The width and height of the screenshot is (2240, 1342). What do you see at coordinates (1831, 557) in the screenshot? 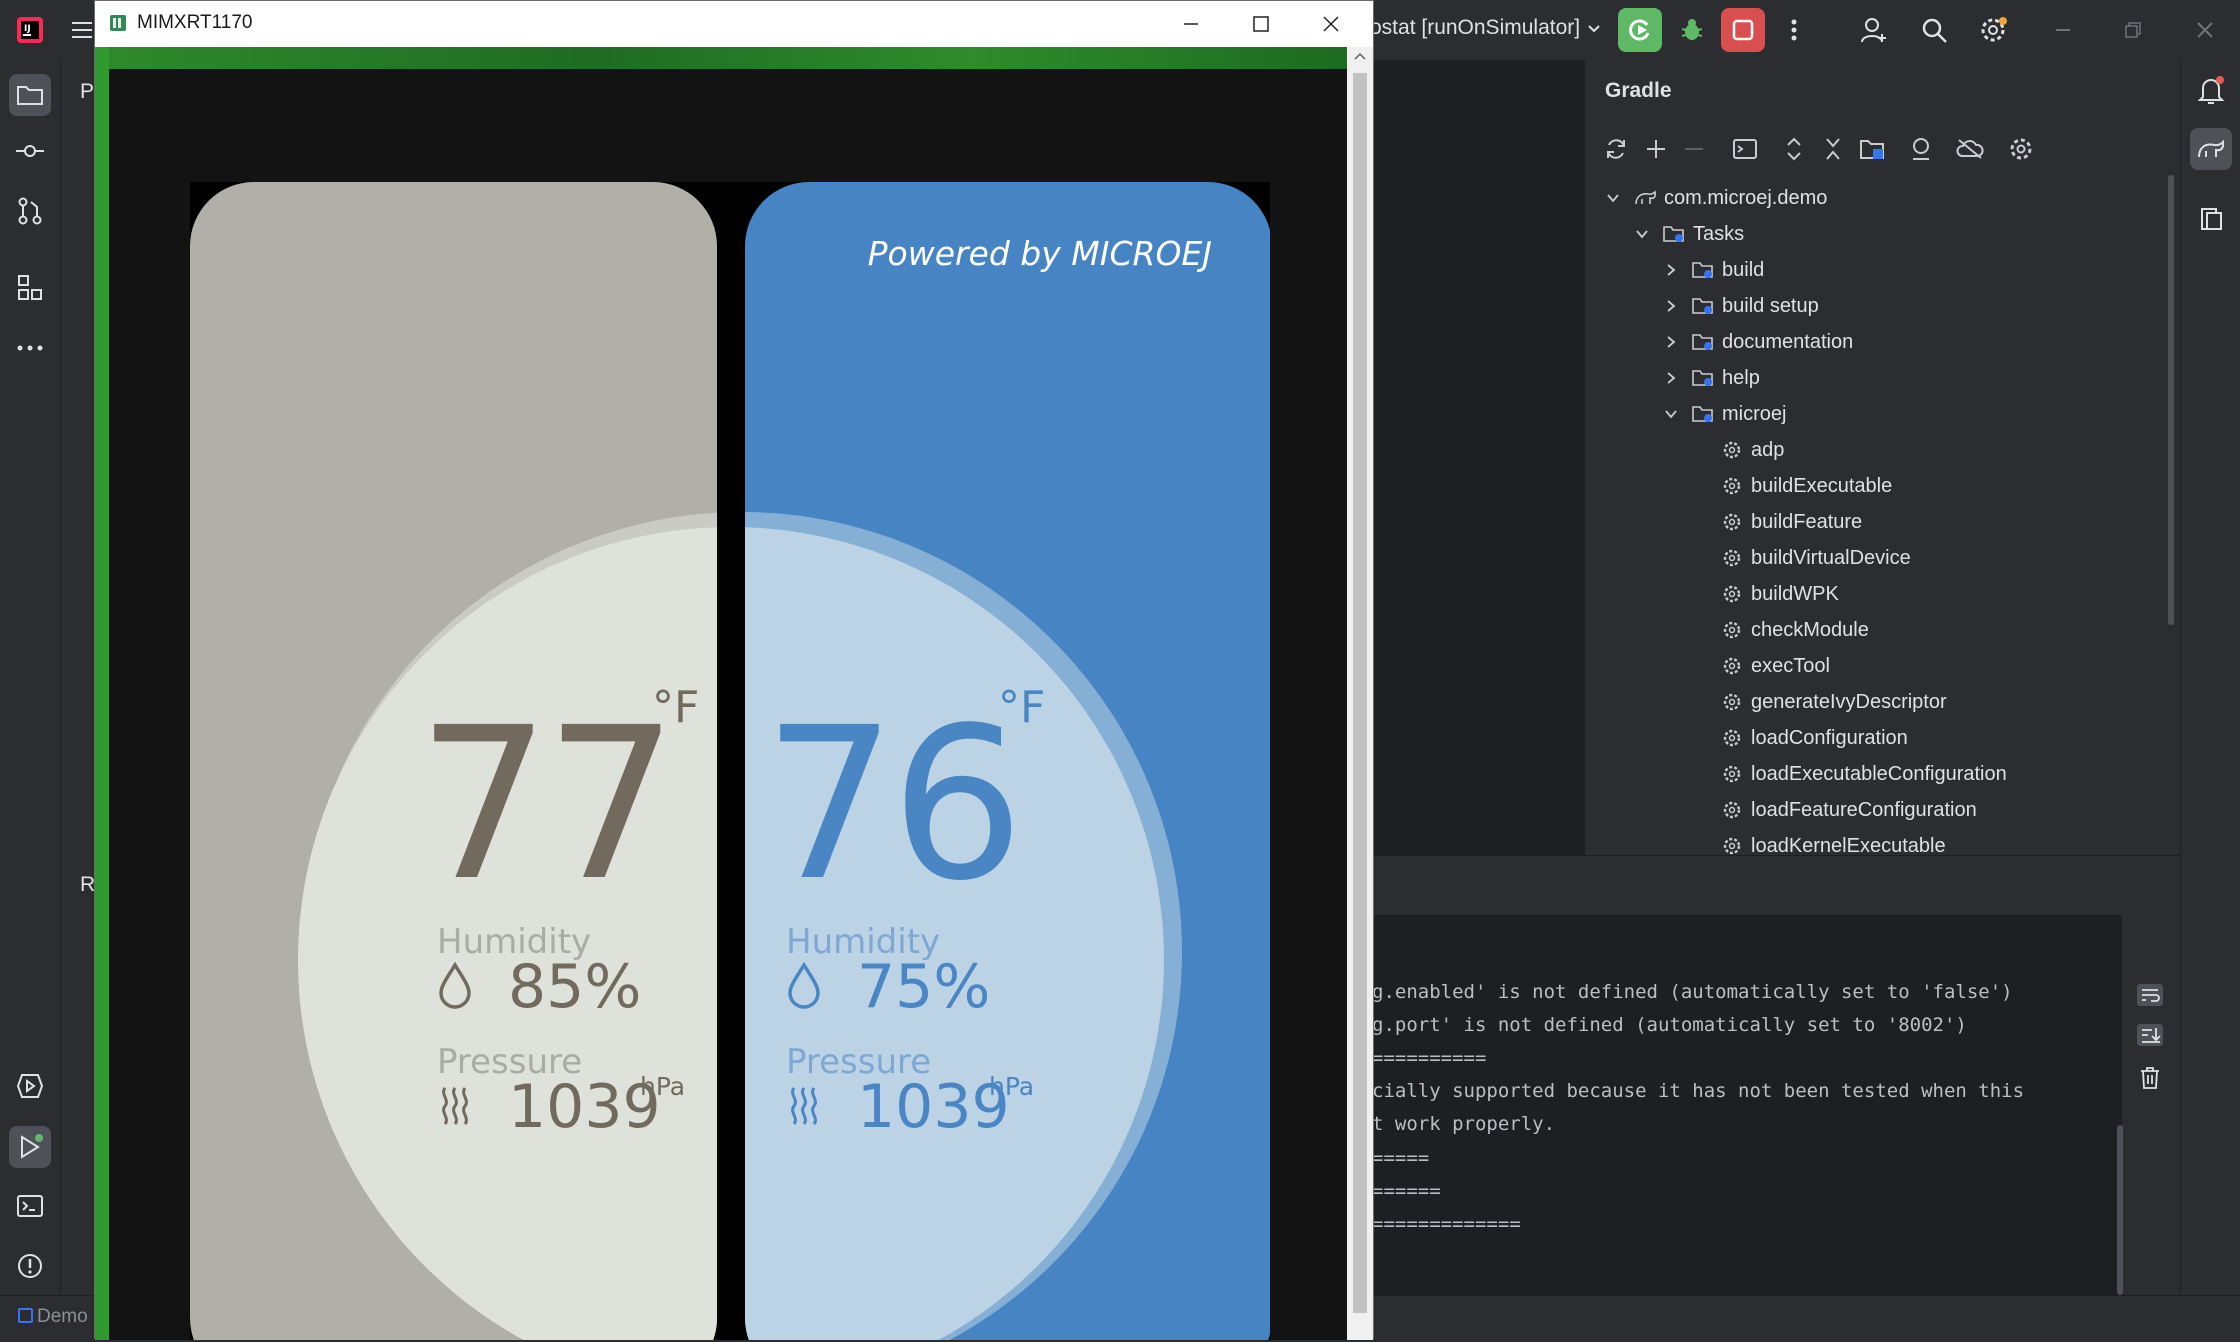
I see `tree-item-label: buildVirtualDevice` at bounding box center [1831, 557].